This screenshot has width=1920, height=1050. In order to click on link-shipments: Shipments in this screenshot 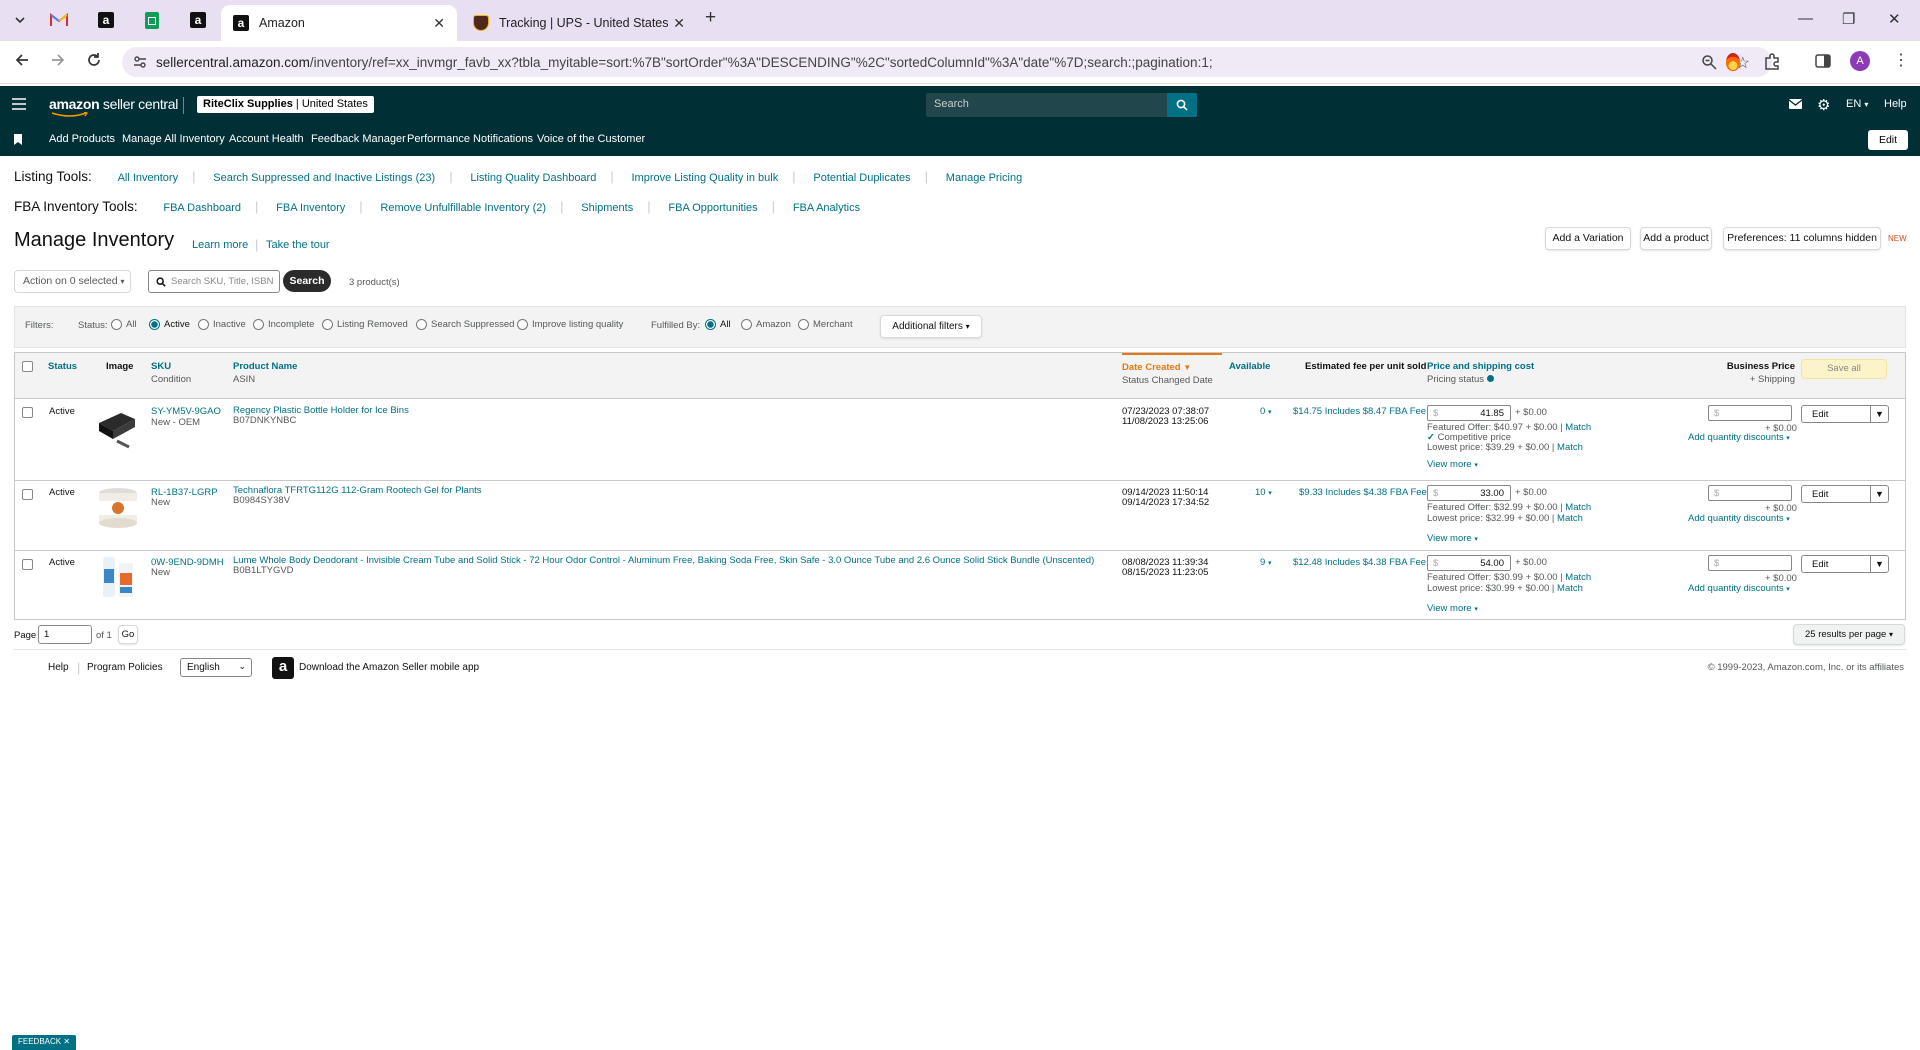, I will do `click(607, 208)`.